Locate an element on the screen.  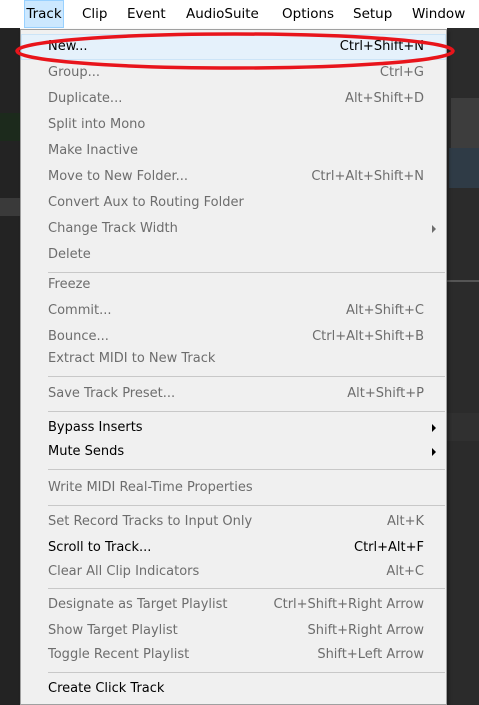
app-background-left is located at coordinates (10, 366).